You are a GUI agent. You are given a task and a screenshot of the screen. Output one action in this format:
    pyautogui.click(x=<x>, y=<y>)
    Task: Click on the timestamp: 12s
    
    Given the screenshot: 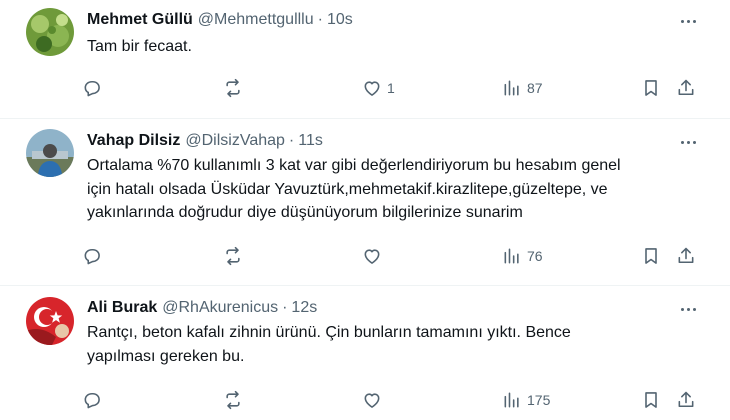 What is the action you would take?
    pyautogui.click(x=304, y=308)
    